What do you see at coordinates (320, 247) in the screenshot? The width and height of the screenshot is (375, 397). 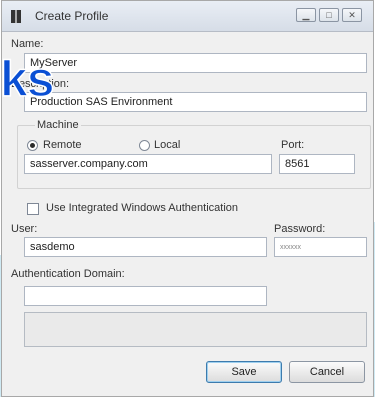 I see `password-field` at bounding box center [320, 247].